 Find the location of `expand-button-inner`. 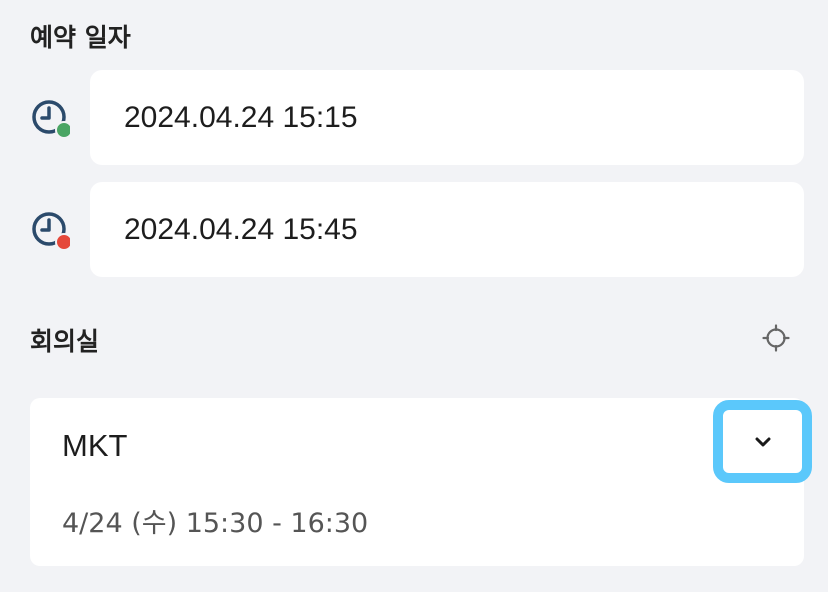

expand-button-inner is located at coordinates (762, 441).